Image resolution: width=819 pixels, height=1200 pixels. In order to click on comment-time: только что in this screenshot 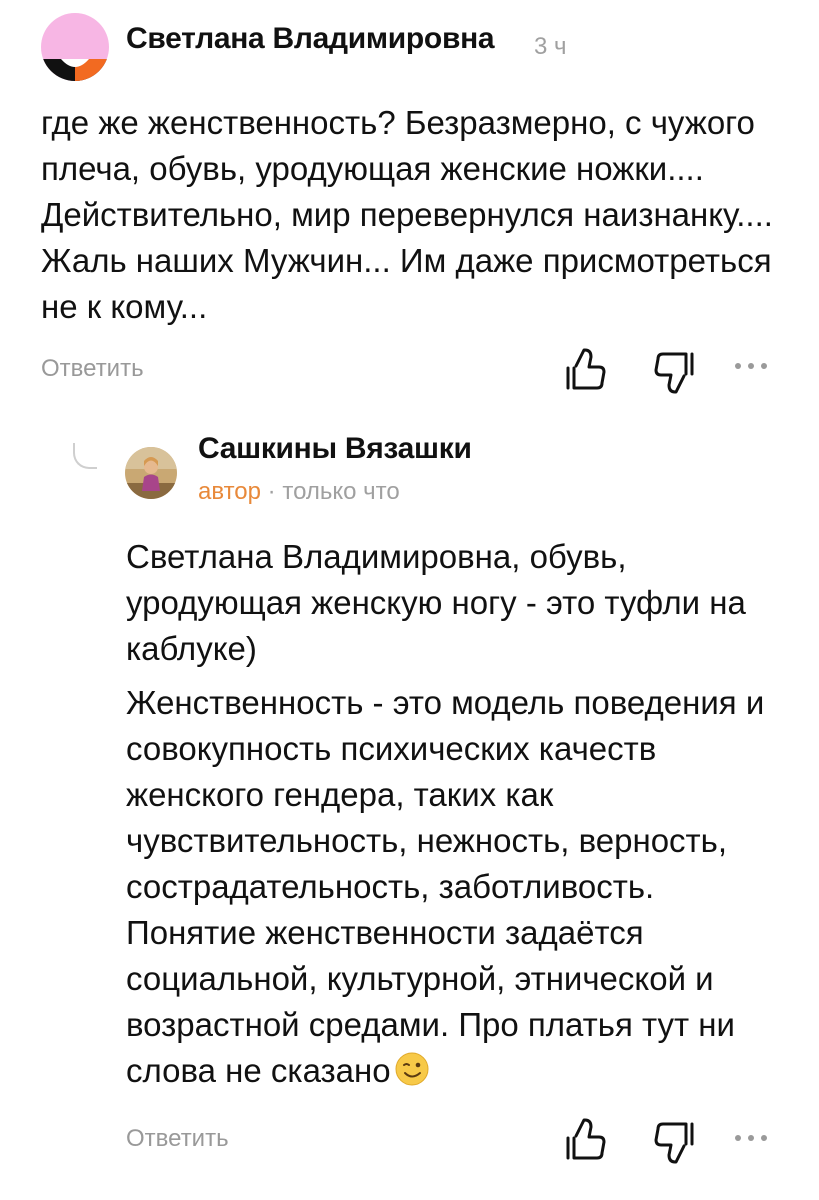, I will do `click(341, 491)`.